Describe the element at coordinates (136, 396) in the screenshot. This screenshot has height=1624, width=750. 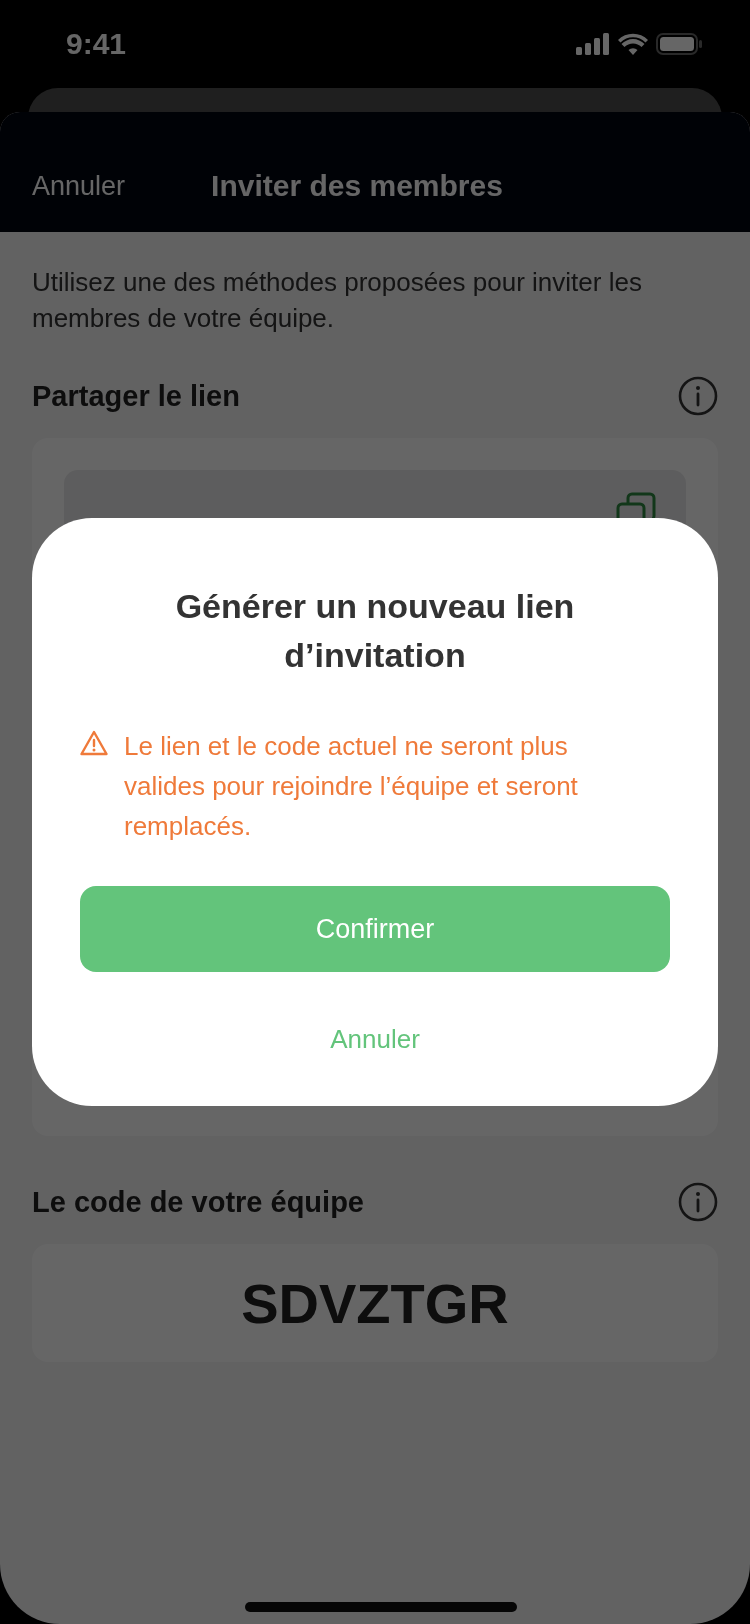
I see `section-title: Partager le lien` at that location.